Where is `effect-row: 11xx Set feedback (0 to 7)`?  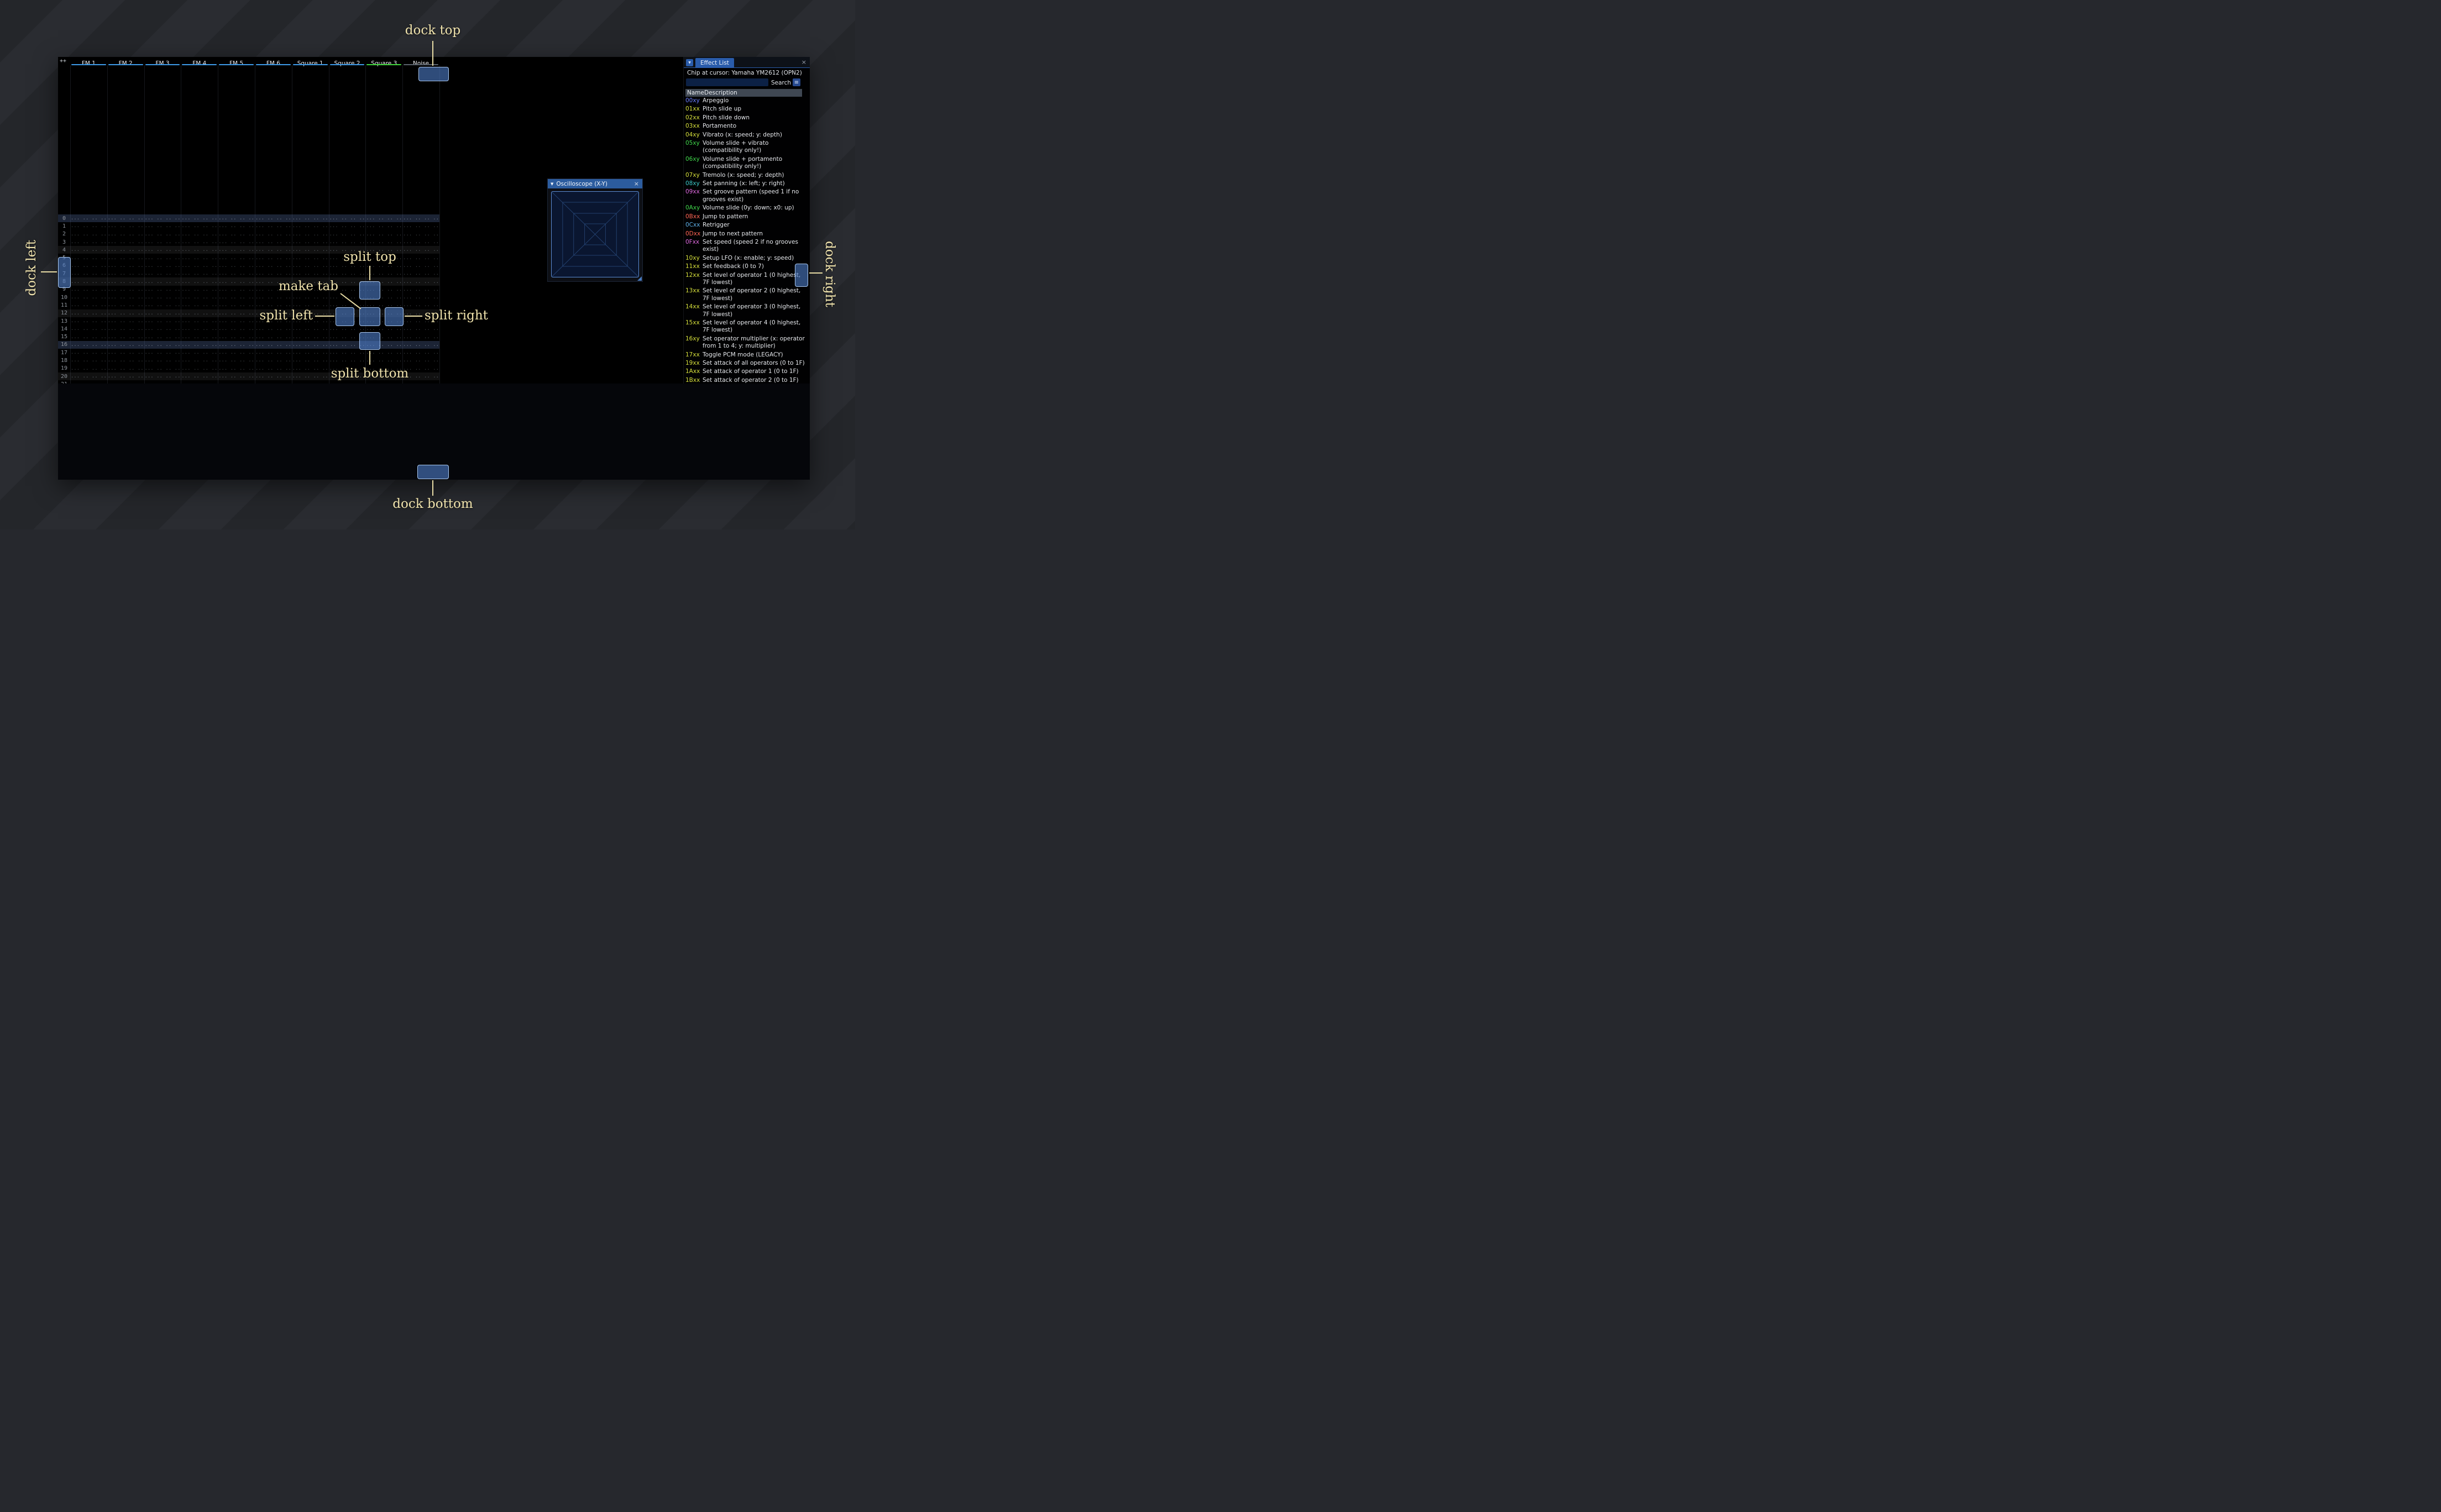 effect-row: 11xx Set feedback (0 to 7) is located at coordinates (746, 266).